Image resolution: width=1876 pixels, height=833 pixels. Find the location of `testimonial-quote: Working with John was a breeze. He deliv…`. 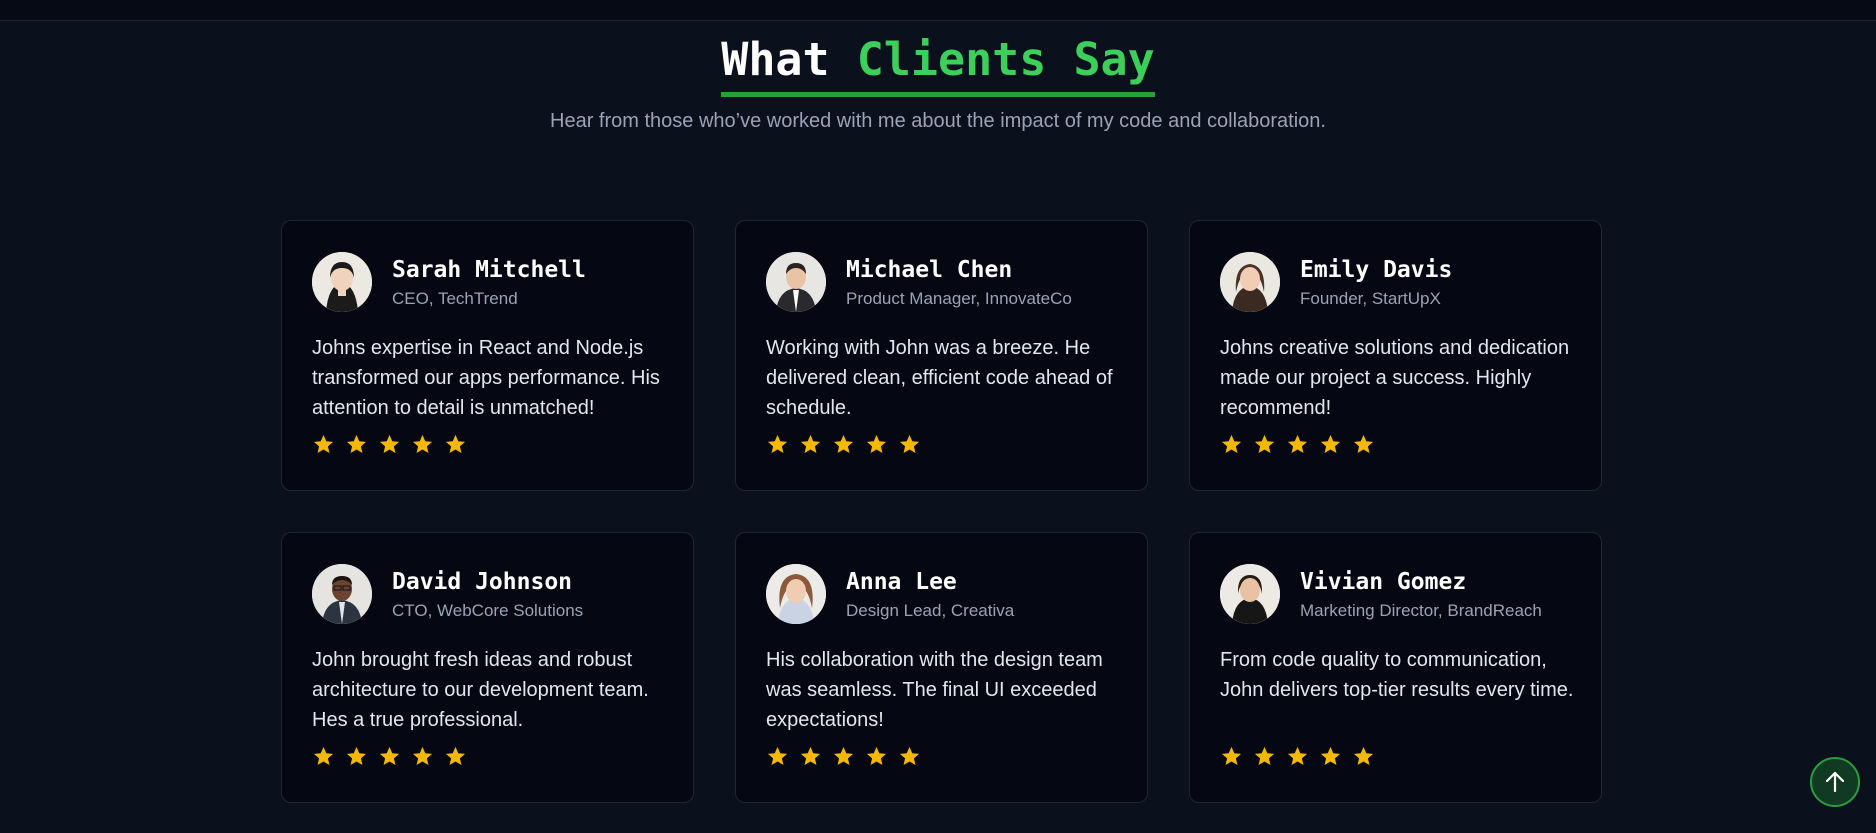

testimonial-quote: Working with John was a breeze. He deliv… is located at coordinates (939, 378).